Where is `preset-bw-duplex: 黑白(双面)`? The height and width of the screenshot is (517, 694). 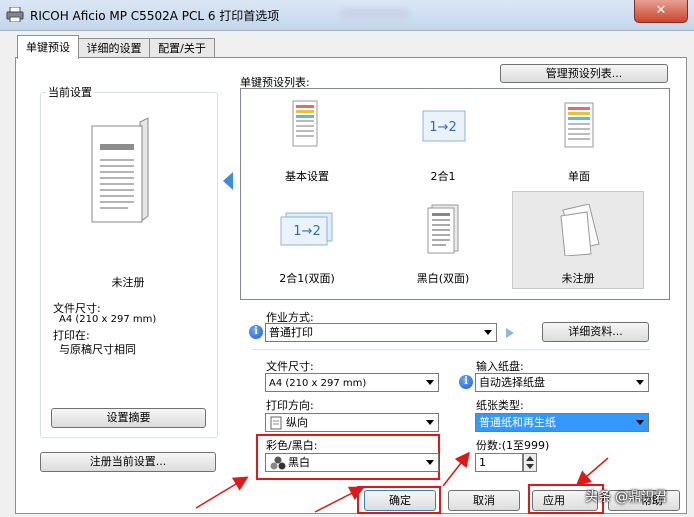 preset-bw-duplex: 黑白(双面) is located at coordinates (443, 242).